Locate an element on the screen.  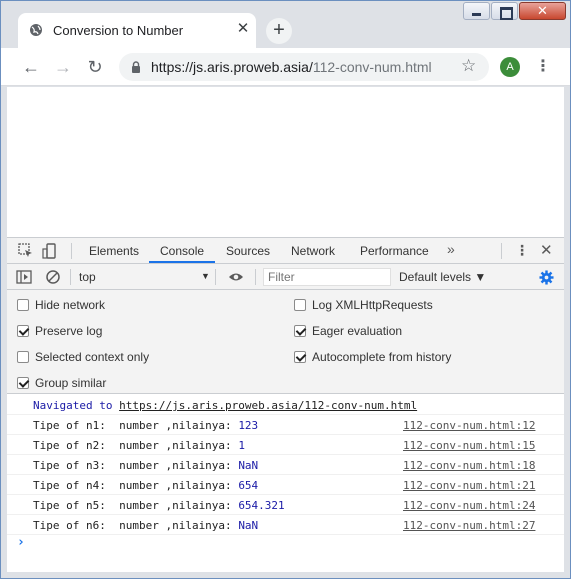
tab-performance: Performance is located at coordinates (394, 251).